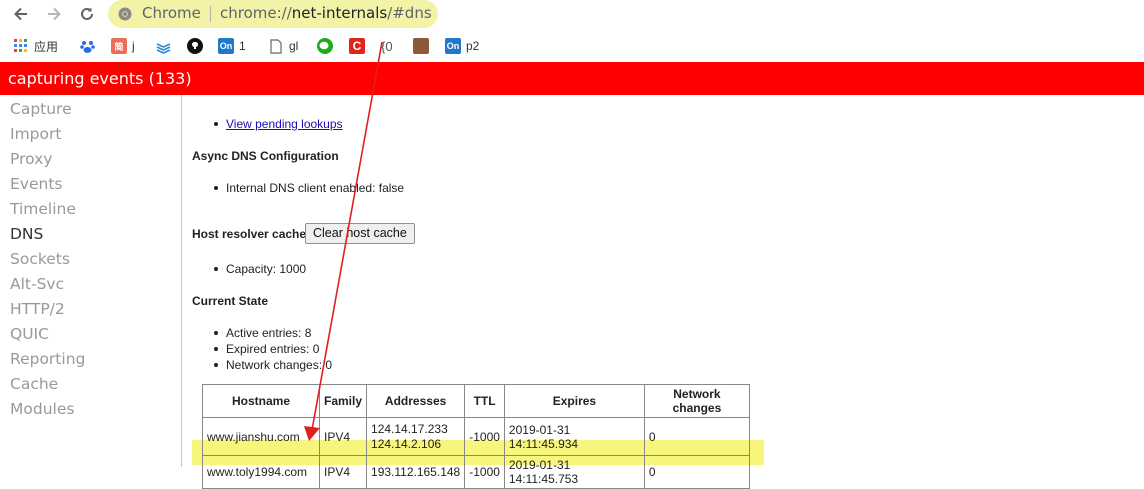 The image size is (1144, 489). What do you see at coordinates (309, 188) in the screenshot?
I see `internal-dns-status: Internal DNS client enabled: false` at bounding box center [309, 188].